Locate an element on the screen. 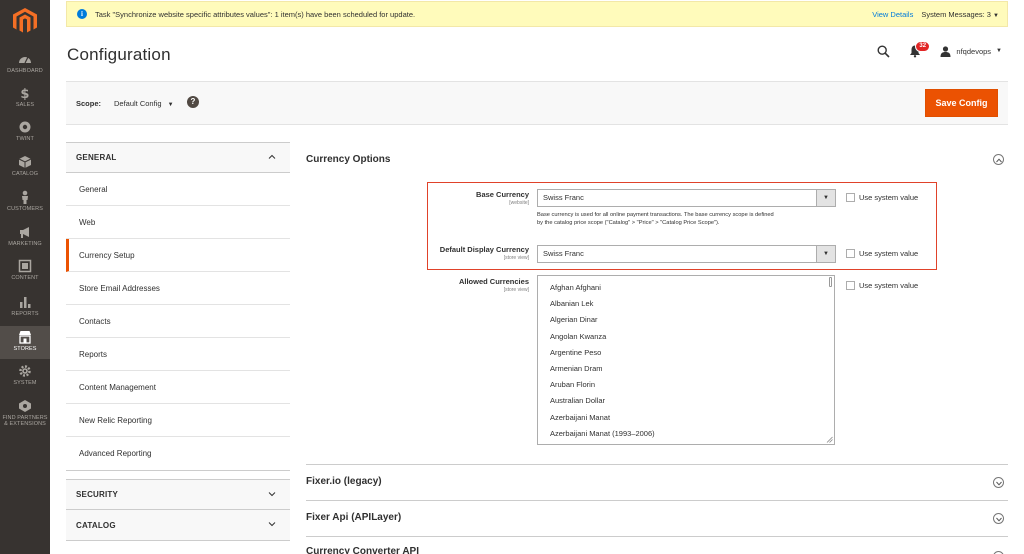 This screenshot has width=1024, height=554. section-fixer-io-legacy: Fixer.io (legacy) is located at coordinates (657, 481).